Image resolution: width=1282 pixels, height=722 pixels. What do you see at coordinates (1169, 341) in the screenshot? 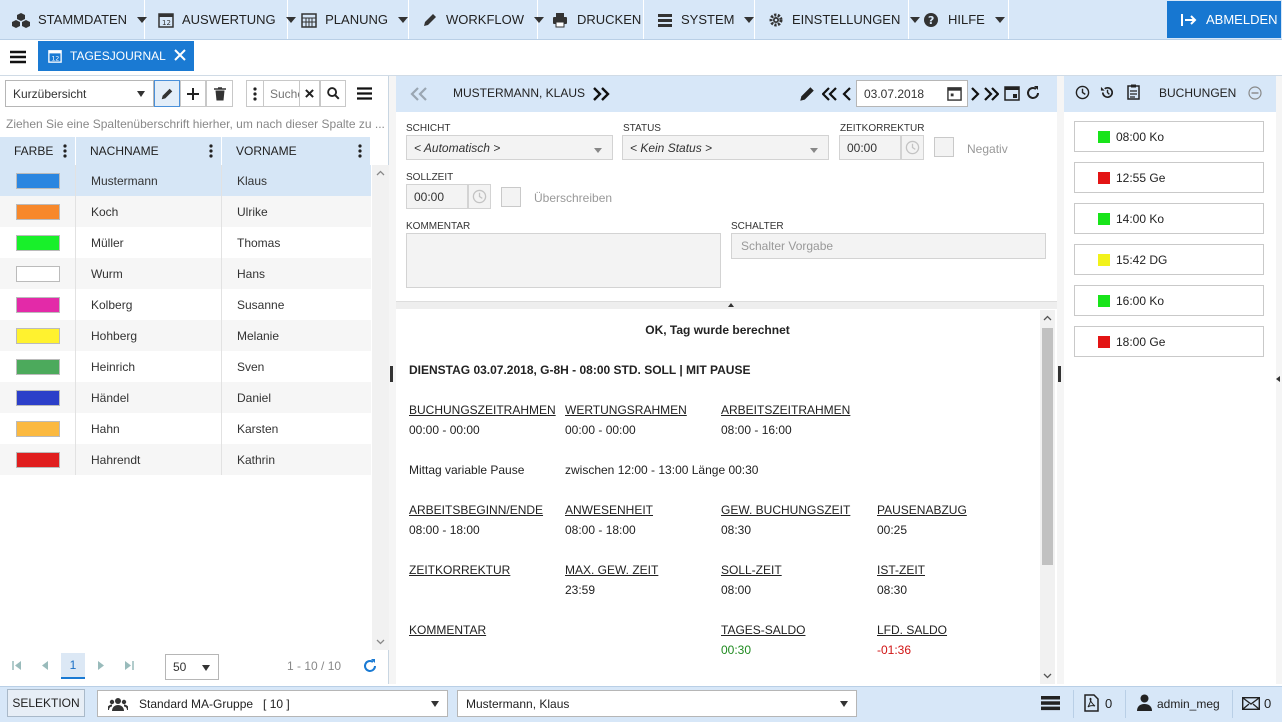
I see `booking-item: 18:00 Ge` at bounding box center [1169, 341].